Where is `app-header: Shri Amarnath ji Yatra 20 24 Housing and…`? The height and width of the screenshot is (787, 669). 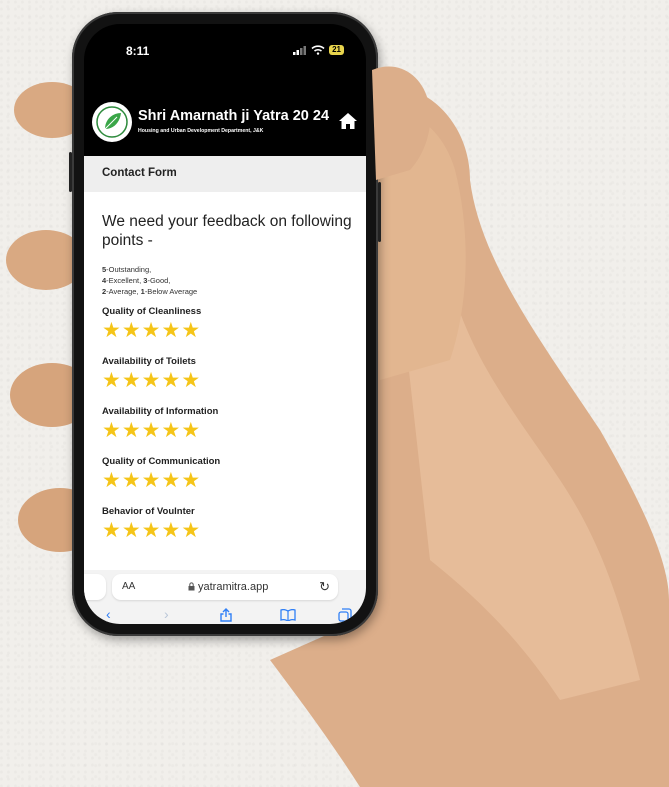
app-header: Shri Amarnath ji Yatra 20 24 Housing and… is located at coordinates (225, 120).